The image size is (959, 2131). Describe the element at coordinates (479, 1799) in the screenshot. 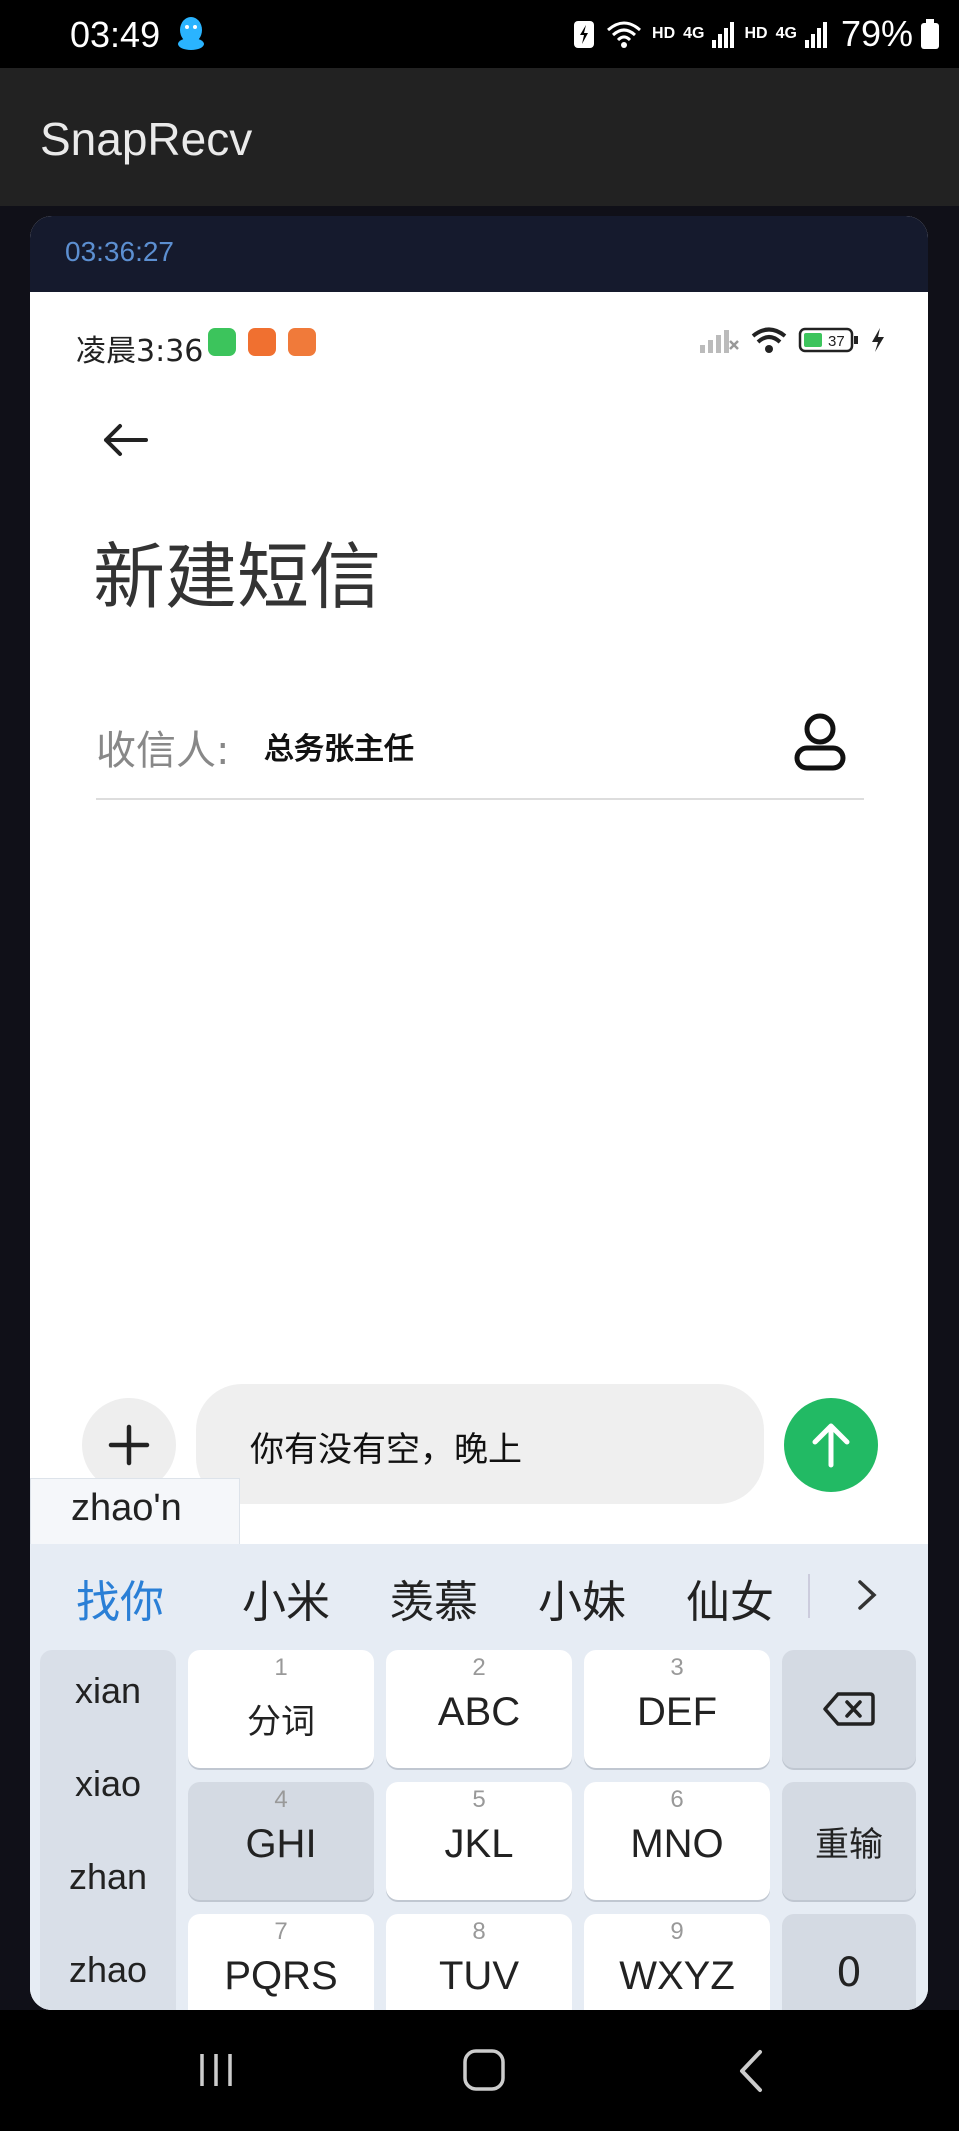

I see `key-number: 5` at that location.